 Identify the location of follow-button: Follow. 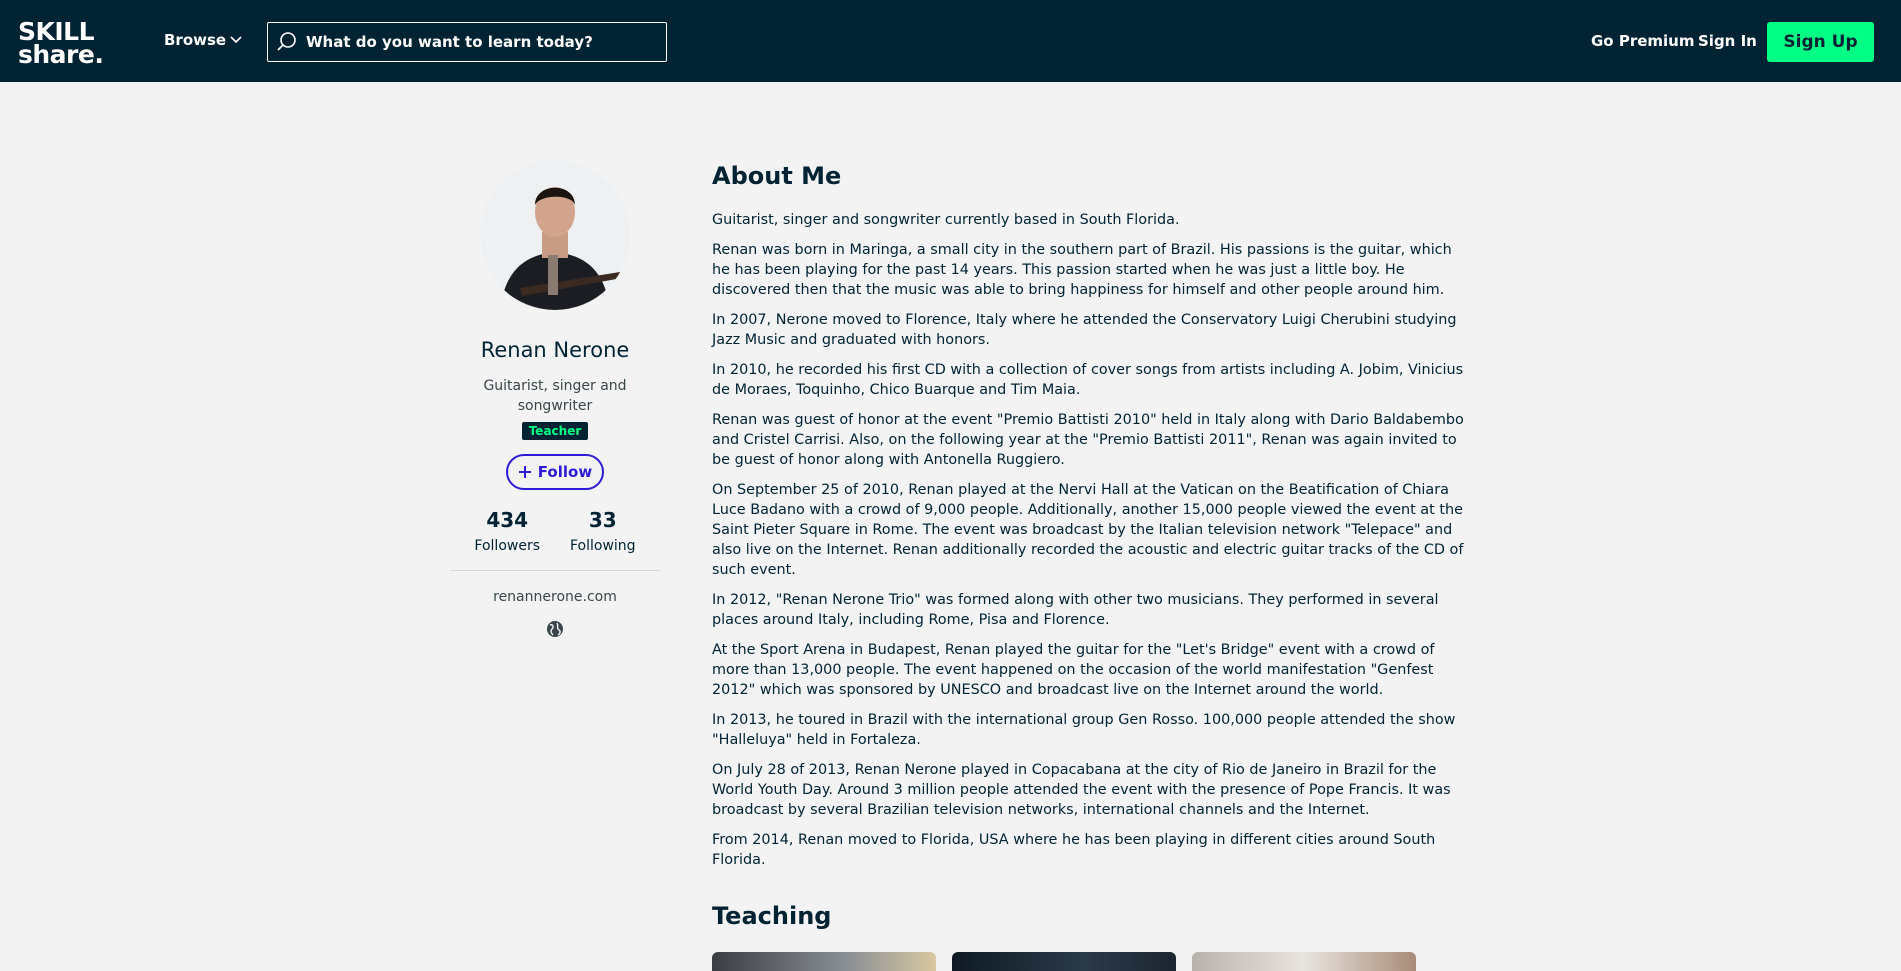
(555, 472).